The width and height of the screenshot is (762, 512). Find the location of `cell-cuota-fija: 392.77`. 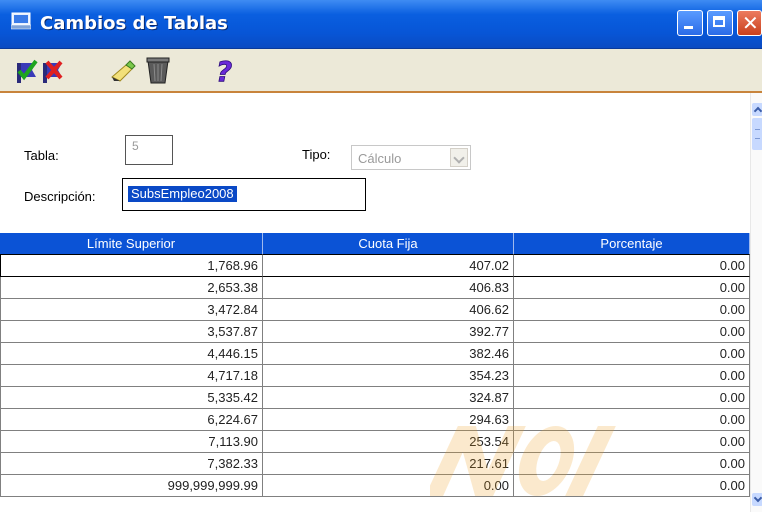

cell-cuota-fija: 392.77 is located at coordinates (388, 332).